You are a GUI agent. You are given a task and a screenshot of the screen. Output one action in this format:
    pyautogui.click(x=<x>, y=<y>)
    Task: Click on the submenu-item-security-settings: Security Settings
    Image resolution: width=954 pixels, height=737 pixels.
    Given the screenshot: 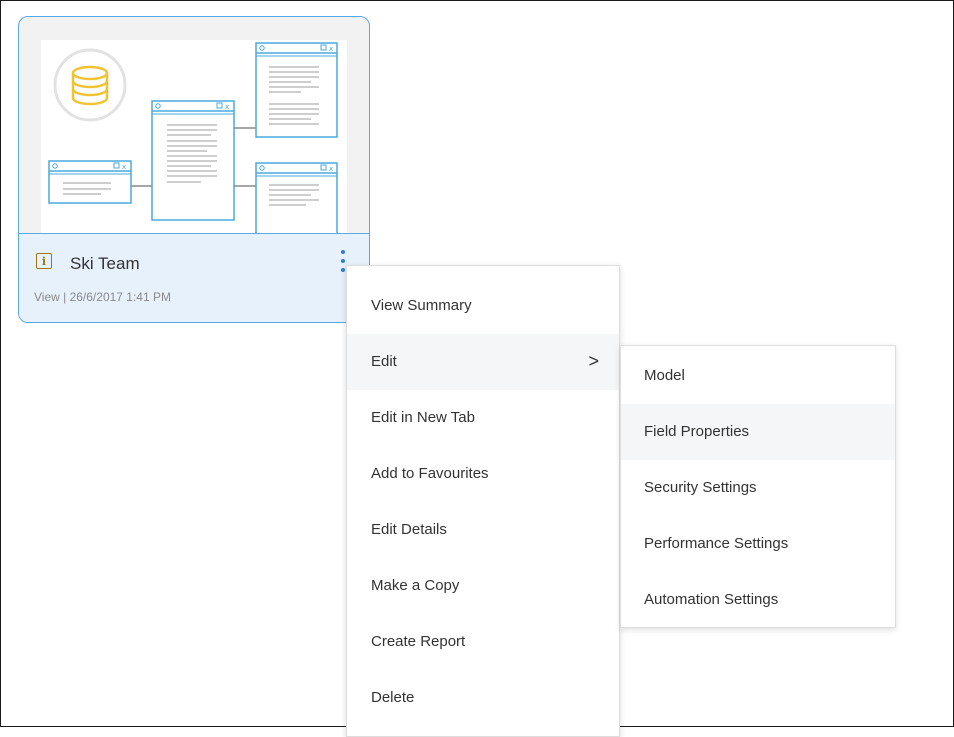 What is the action you would take?
    pyautogui.click(x=758, y=488)
    